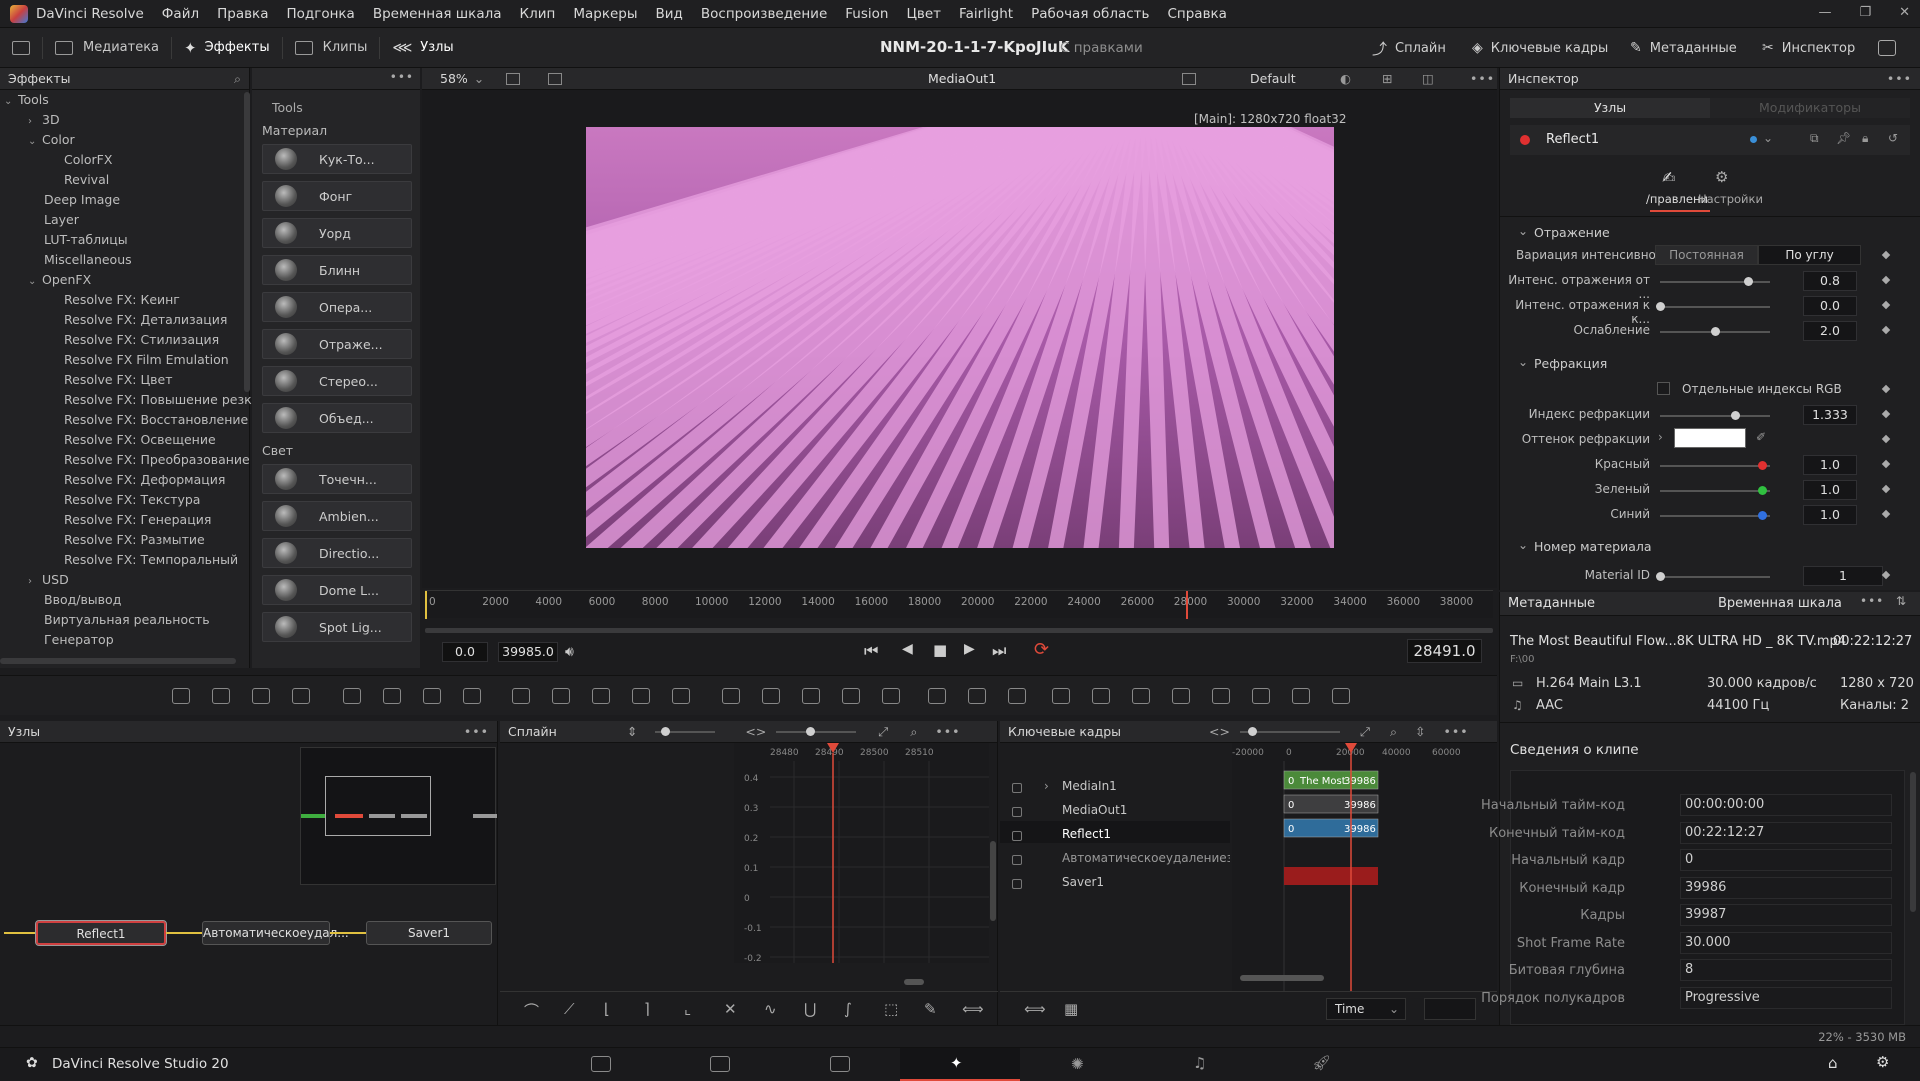  What do you see at coordinates (720, 1064) in the screenshot?
I see `cut-page-icon` at bounding box center [720, 1064].